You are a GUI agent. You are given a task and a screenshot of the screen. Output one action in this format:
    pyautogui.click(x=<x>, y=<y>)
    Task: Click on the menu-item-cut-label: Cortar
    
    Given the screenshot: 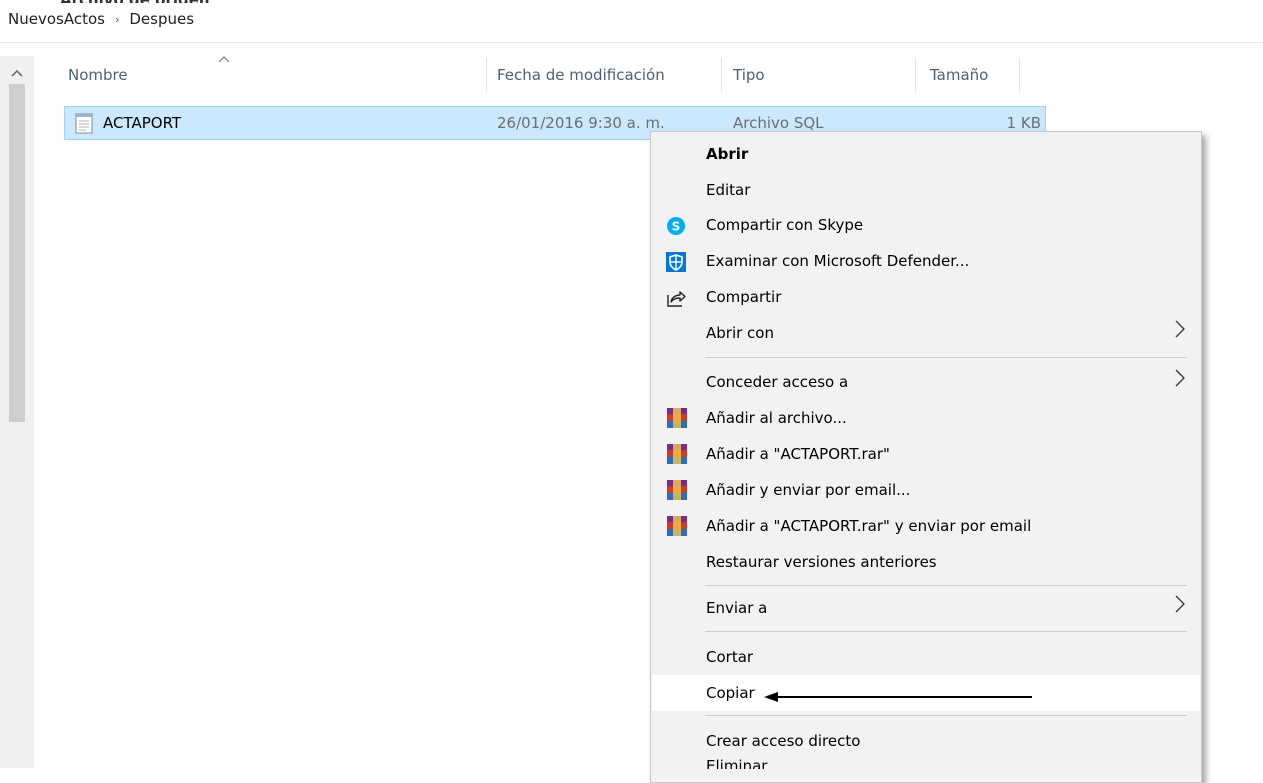 What is the action you would take?
    pyautogui.click(x=730, y=657)
    